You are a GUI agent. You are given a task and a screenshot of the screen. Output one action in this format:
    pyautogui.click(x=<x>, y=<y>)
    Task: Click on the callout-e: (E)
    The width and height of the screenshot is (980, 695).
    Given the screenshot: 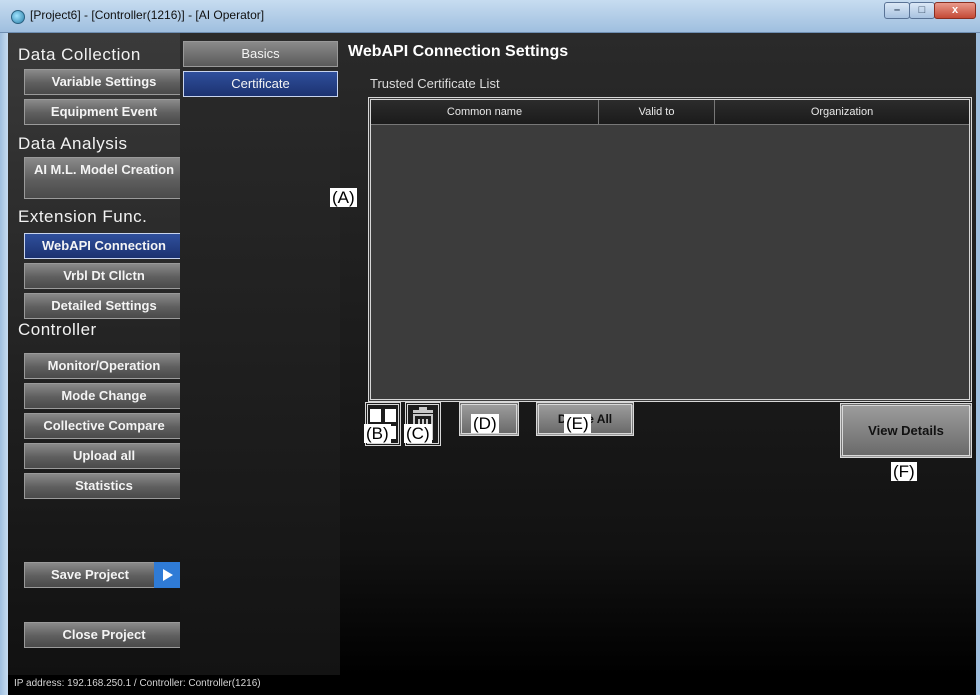 What is the action you would take?
    pyautogui.click(x=577, y=423)
    